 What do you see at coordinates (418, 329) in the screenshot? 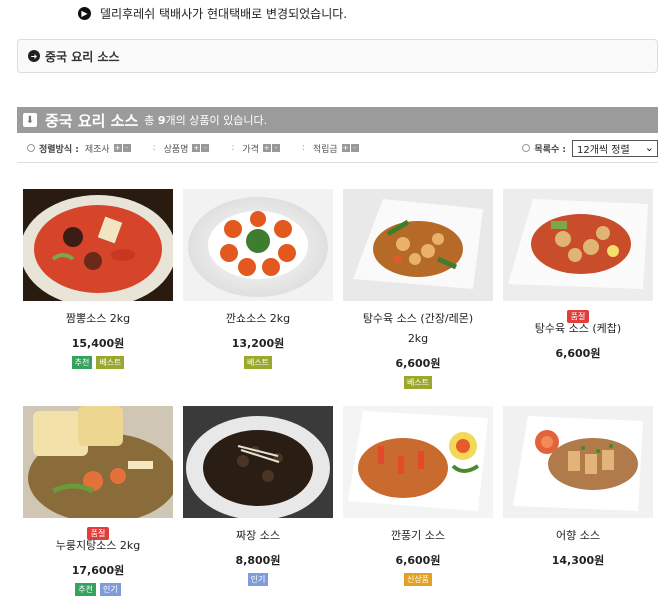
I see `product-name: 탕수육 소스 (간장/레몬) 2kg` at bounding box center [418, 329].